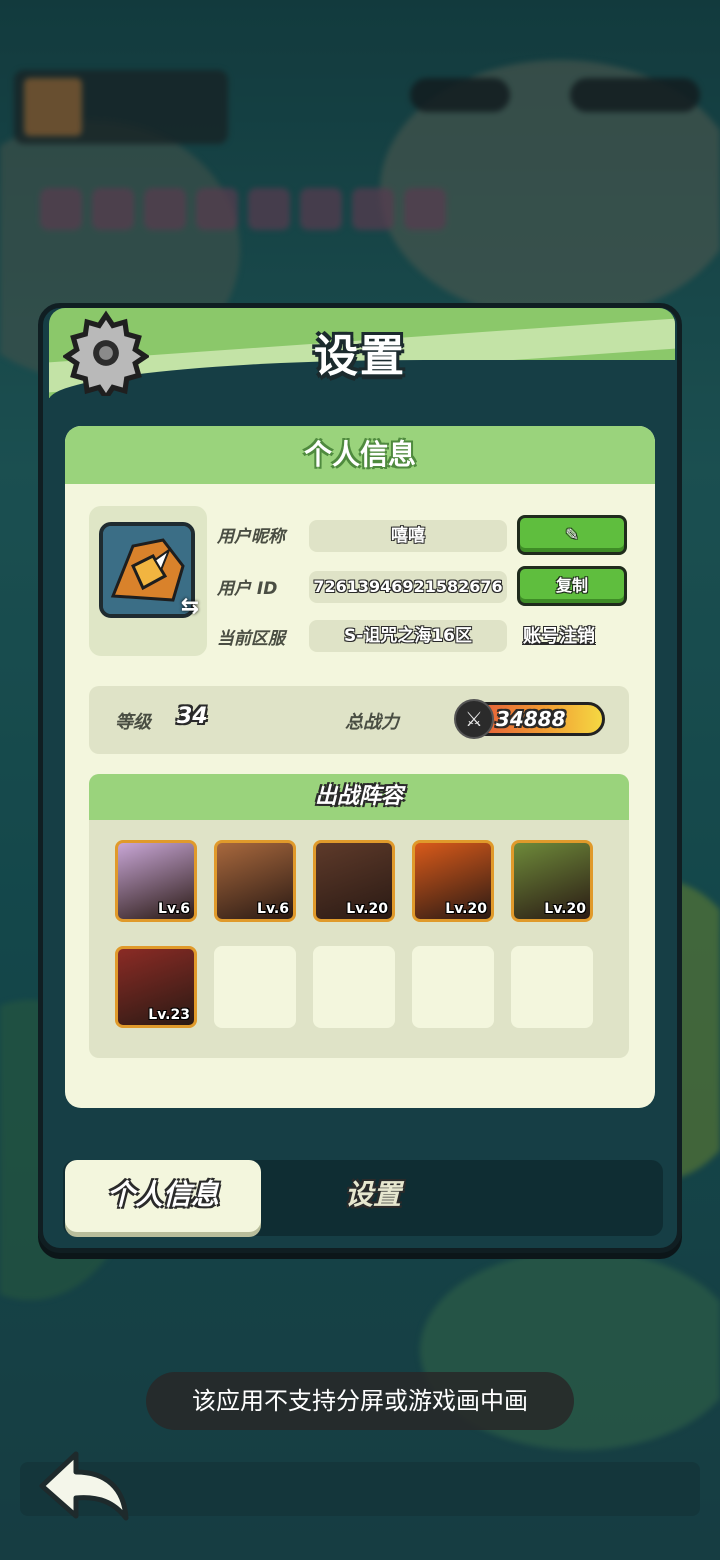 The image size is (720, 1560). Describe the element at coordinates (84, 1485) in the screenshot. I see `back-arrow-icon` at that location.